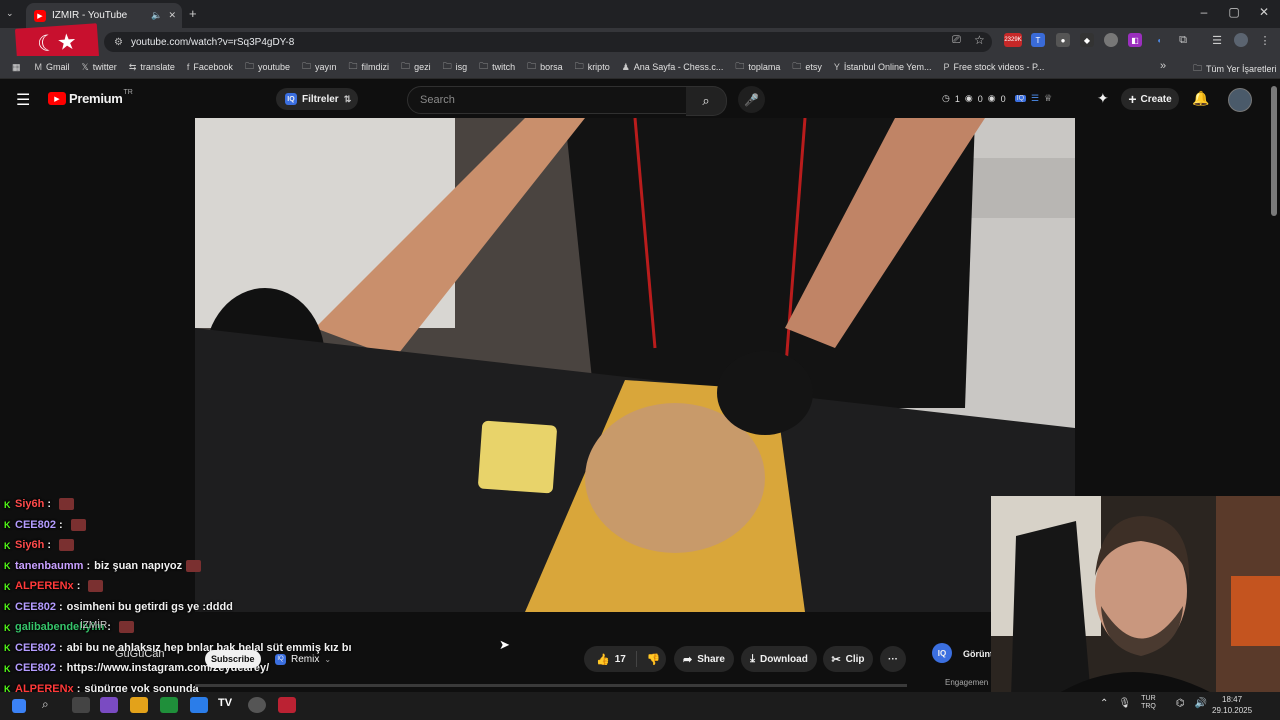 The image size is (1280, 720). What do you see at coordinates (1264, 12) in the screenshot?
I see `close-window-button: ✕` at bounding box center [1264, 12].